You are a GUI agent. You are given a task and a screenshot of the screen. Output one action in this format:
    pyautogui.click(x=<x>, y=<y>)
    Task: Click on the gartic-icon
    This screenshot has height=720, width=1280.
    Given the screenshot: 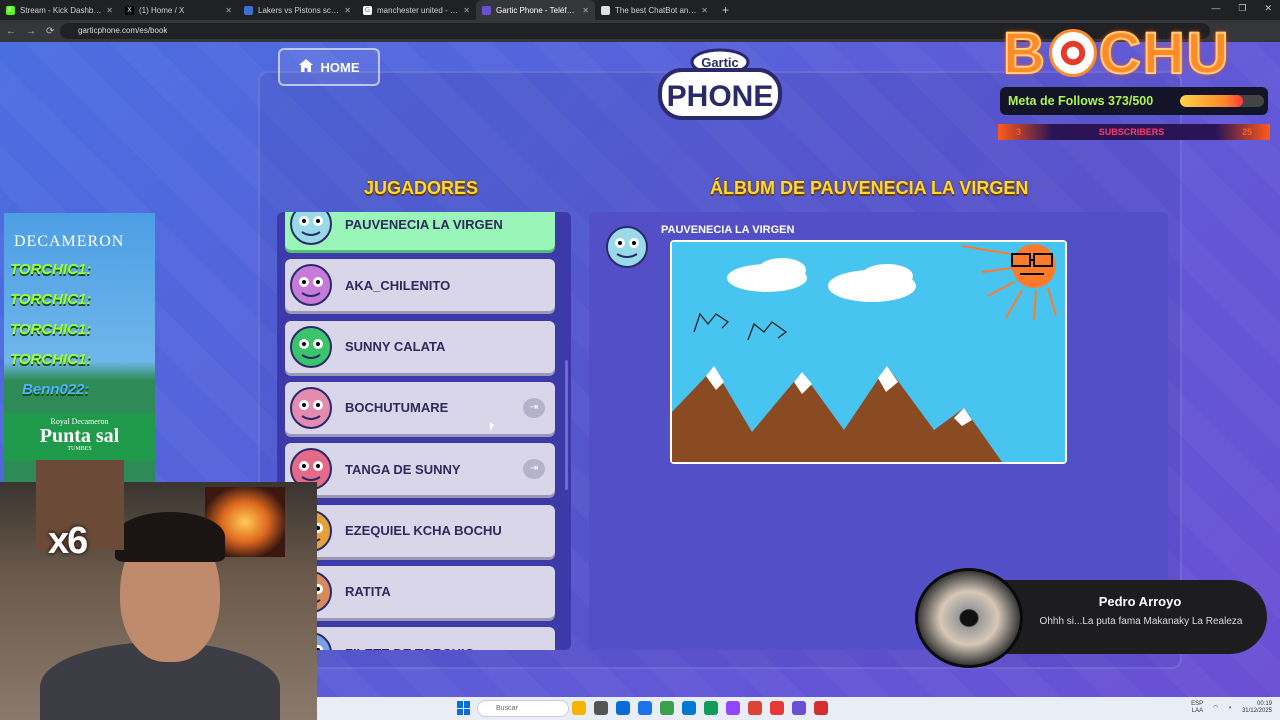 What is the action you would take?
    pyautogui.click(x=486, y=10)
    